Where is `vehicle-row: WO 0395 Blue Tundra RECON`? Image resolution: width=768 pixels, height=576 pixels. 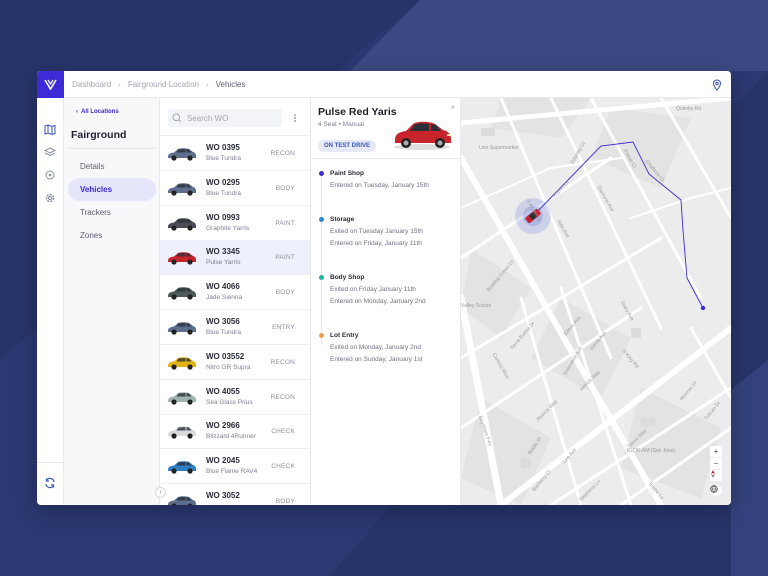
vehicle-row: WO 0395 Blue Tundra RECON is located at coordinates (235, 153).